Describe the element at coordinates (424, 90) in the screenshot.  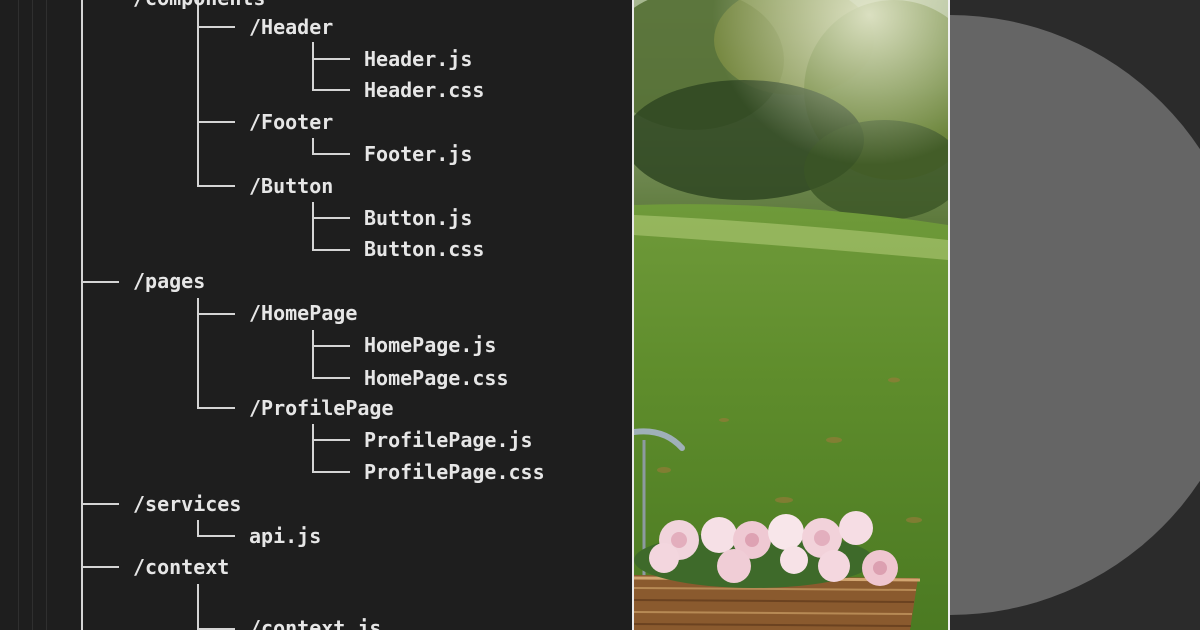
I see `file-label-header-css: Header.css` at that location.